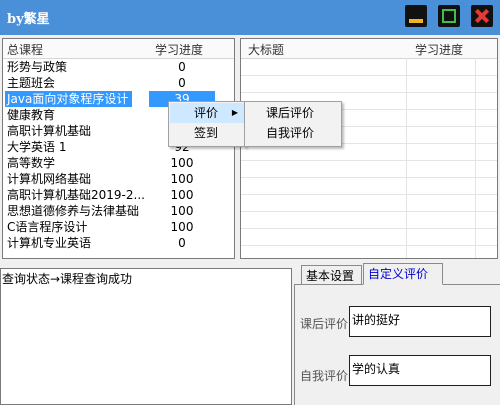  I want to click on maximize-icon, so click(449, 16).